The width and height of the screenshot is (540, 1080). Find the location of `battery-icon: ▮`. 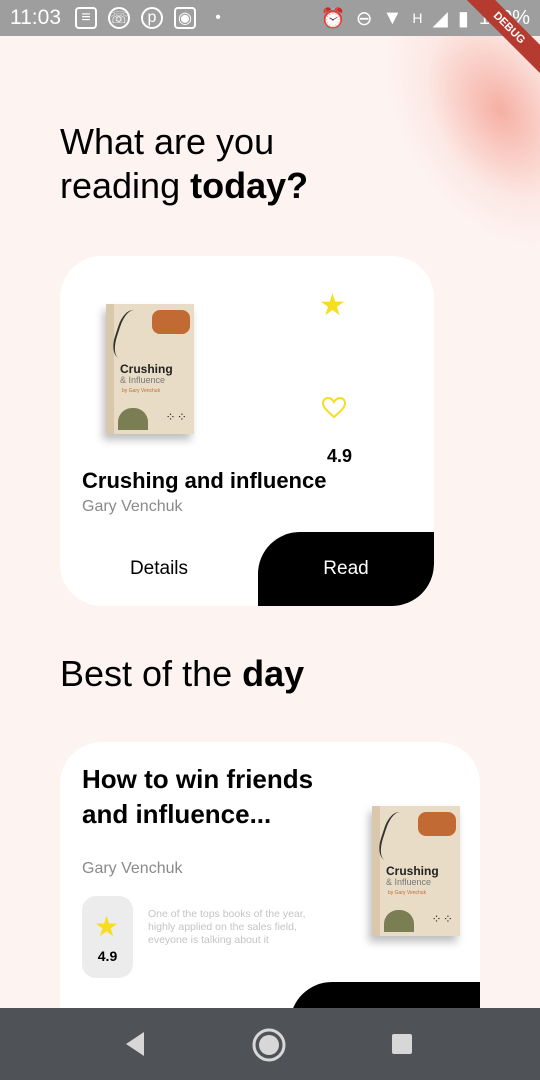

battery-icon: ▮ is located at coordinates (463, 18).